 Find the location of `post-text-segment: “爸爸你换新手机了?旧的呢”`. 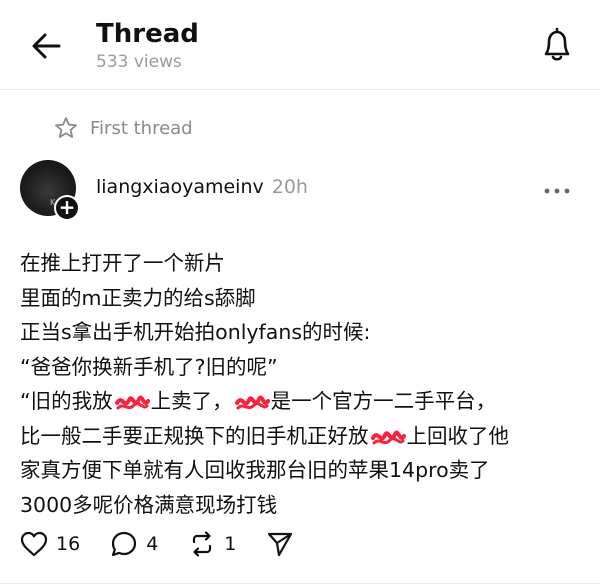

post-text-segment: “爸爸你换新手机了?旧的呢” is located at coordinates (149, 366).